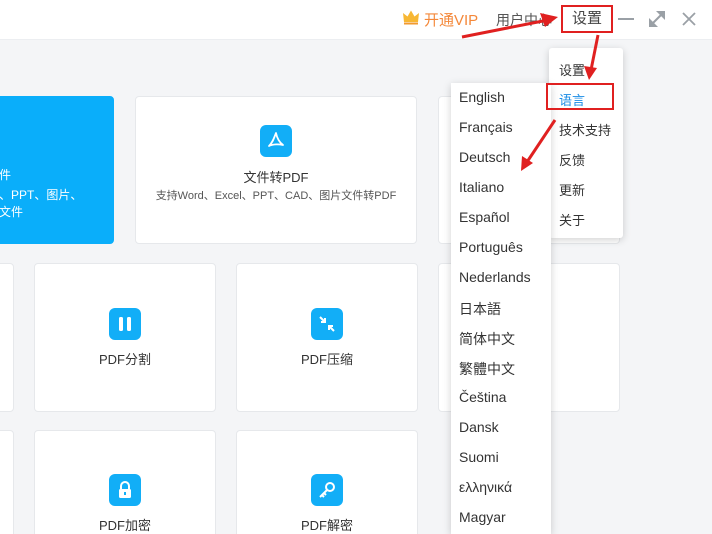 This screenshot has height=534, width=712. Describe the element at coordinates (479, 427) in the screenshot. I see `language-option: Dansk` at that location.